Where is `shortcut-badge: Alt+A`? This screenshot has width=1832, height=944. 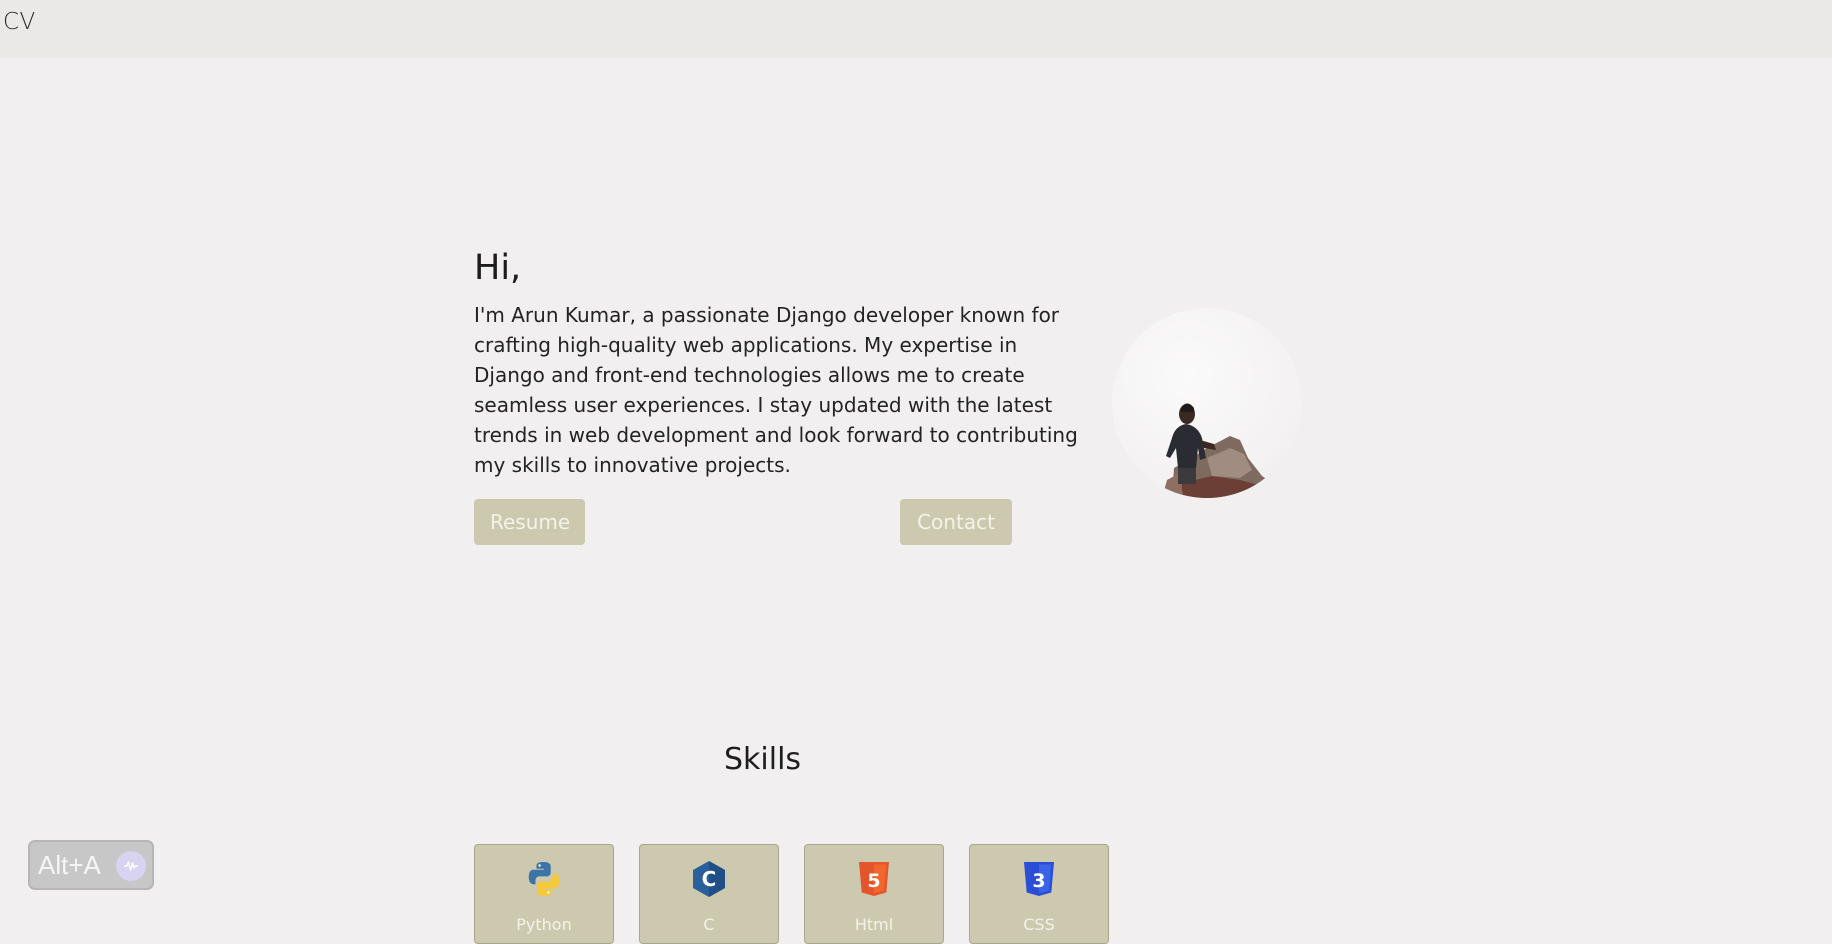 shortcut-badge: Alt+A is located at coordinates (91, 865).